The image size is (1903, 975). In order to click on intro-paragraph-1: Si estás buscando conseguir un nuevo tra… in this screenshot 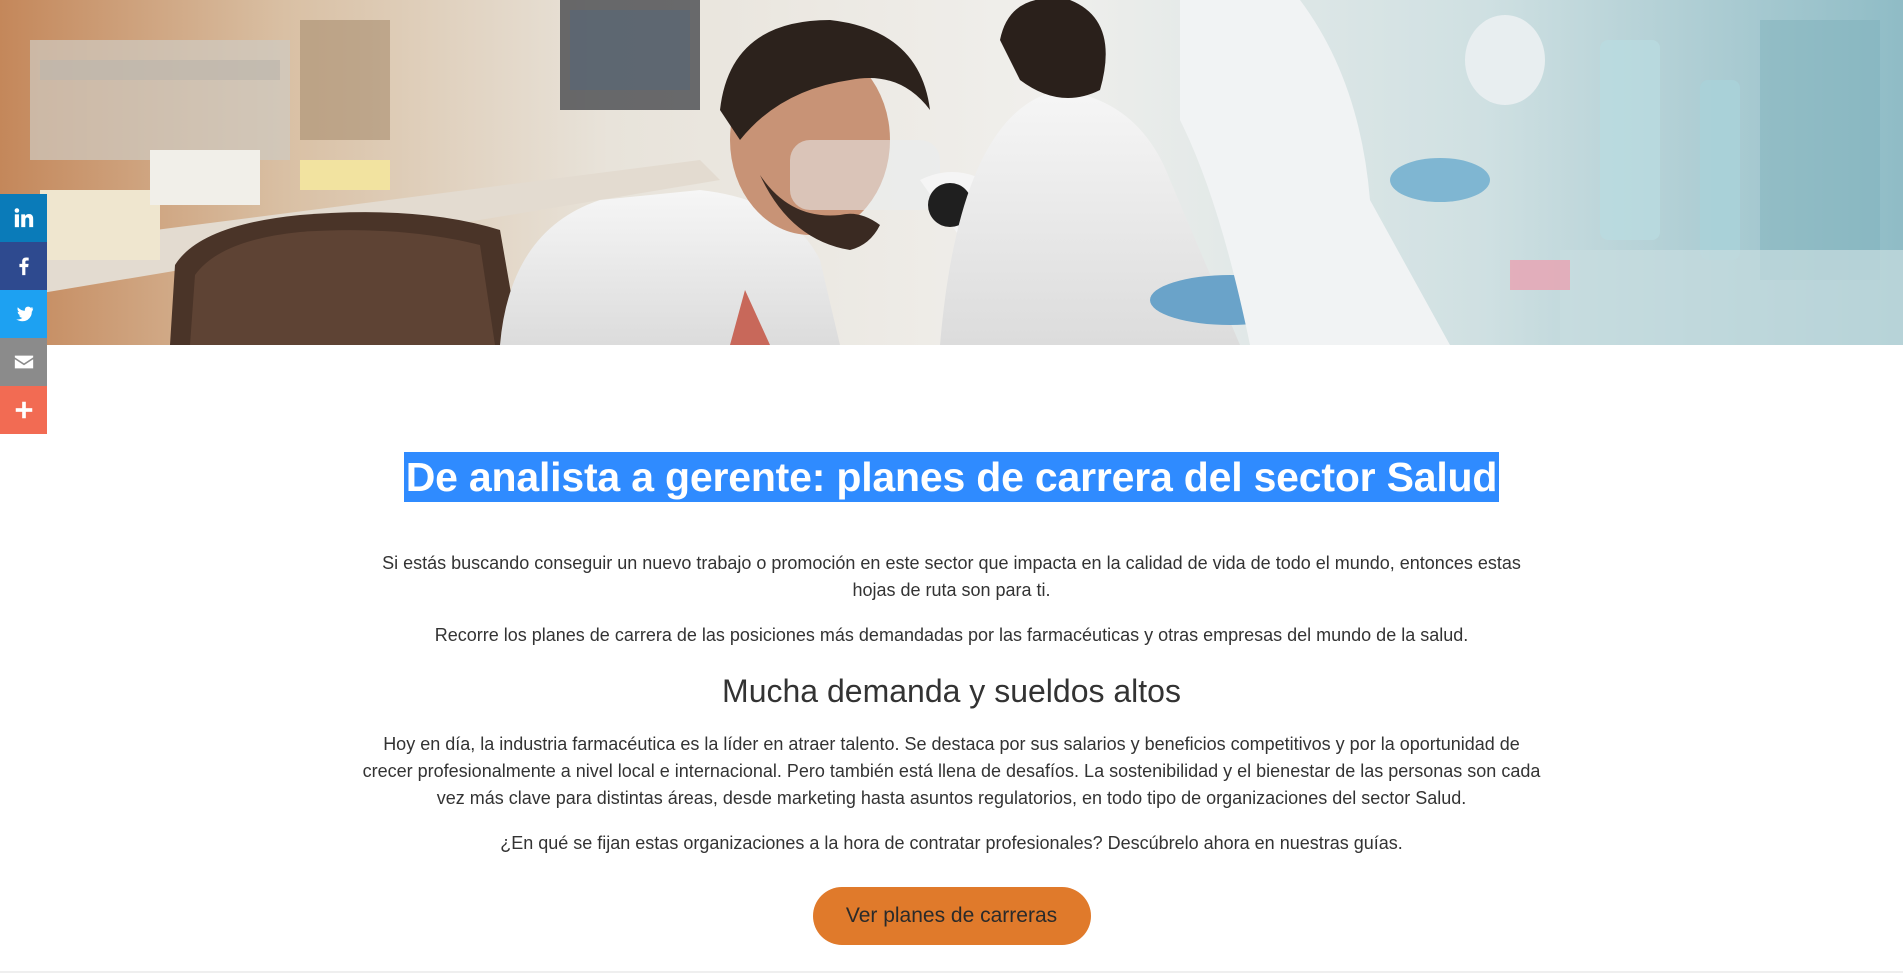, I will do `click(951, 576)`.